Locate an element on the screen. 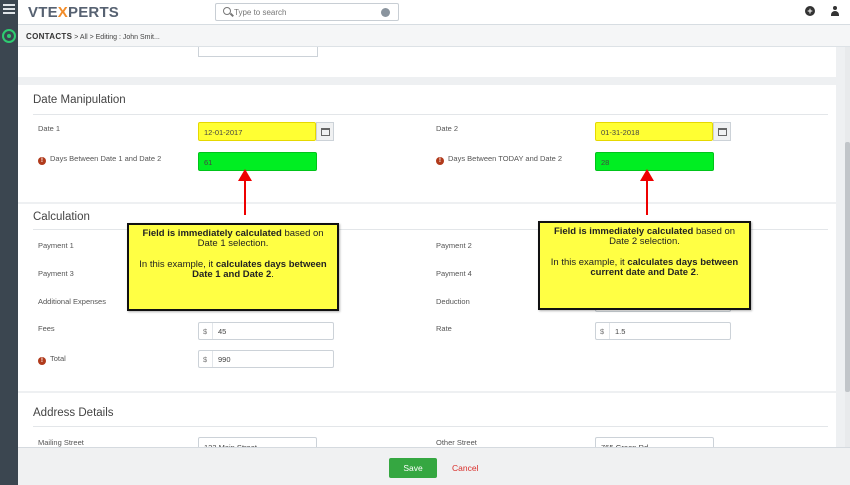 The height and width of the screenshot is (485, 850). vtexperts-logo: VTEXPERTS is located at coordinates (73, 12).